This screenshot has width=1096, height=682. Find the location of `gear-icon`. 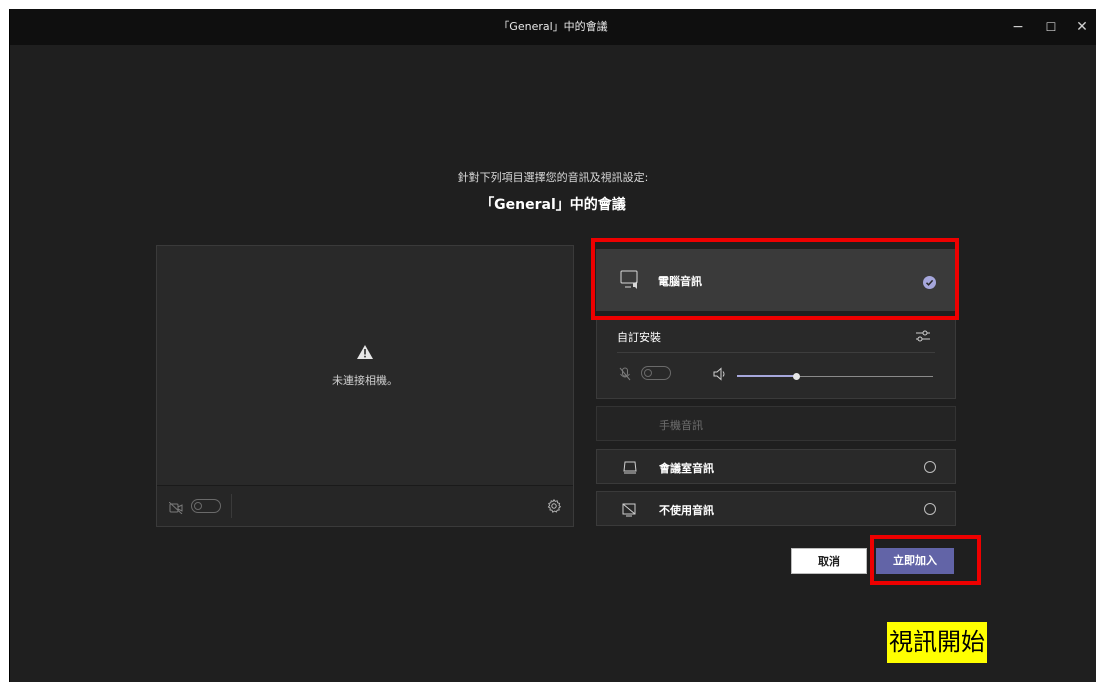

gear-icon is located at coordinates (554, 507).